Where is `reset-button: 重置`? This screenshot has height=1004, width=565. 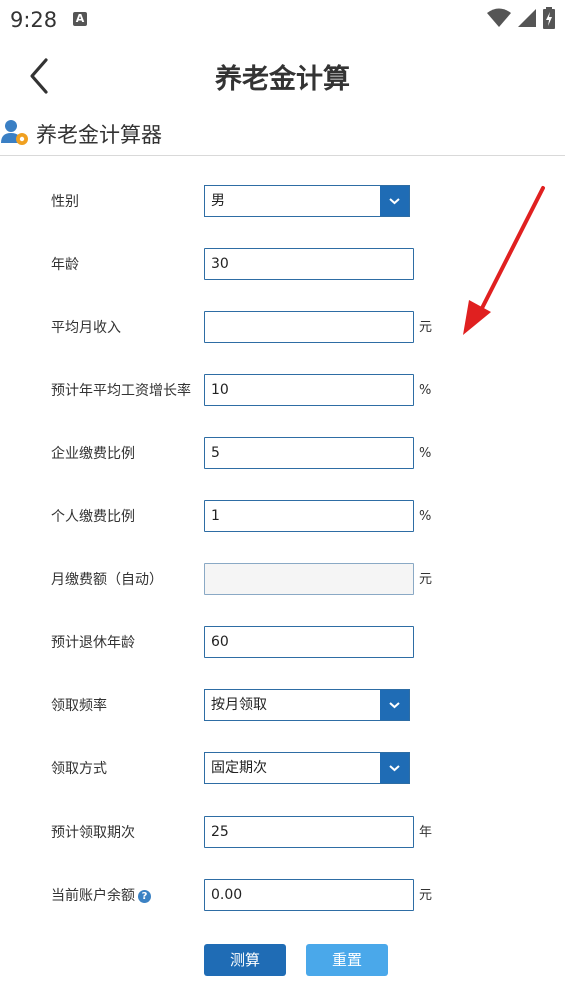
reset-button: 重置 is located at coordinates (347, 960).